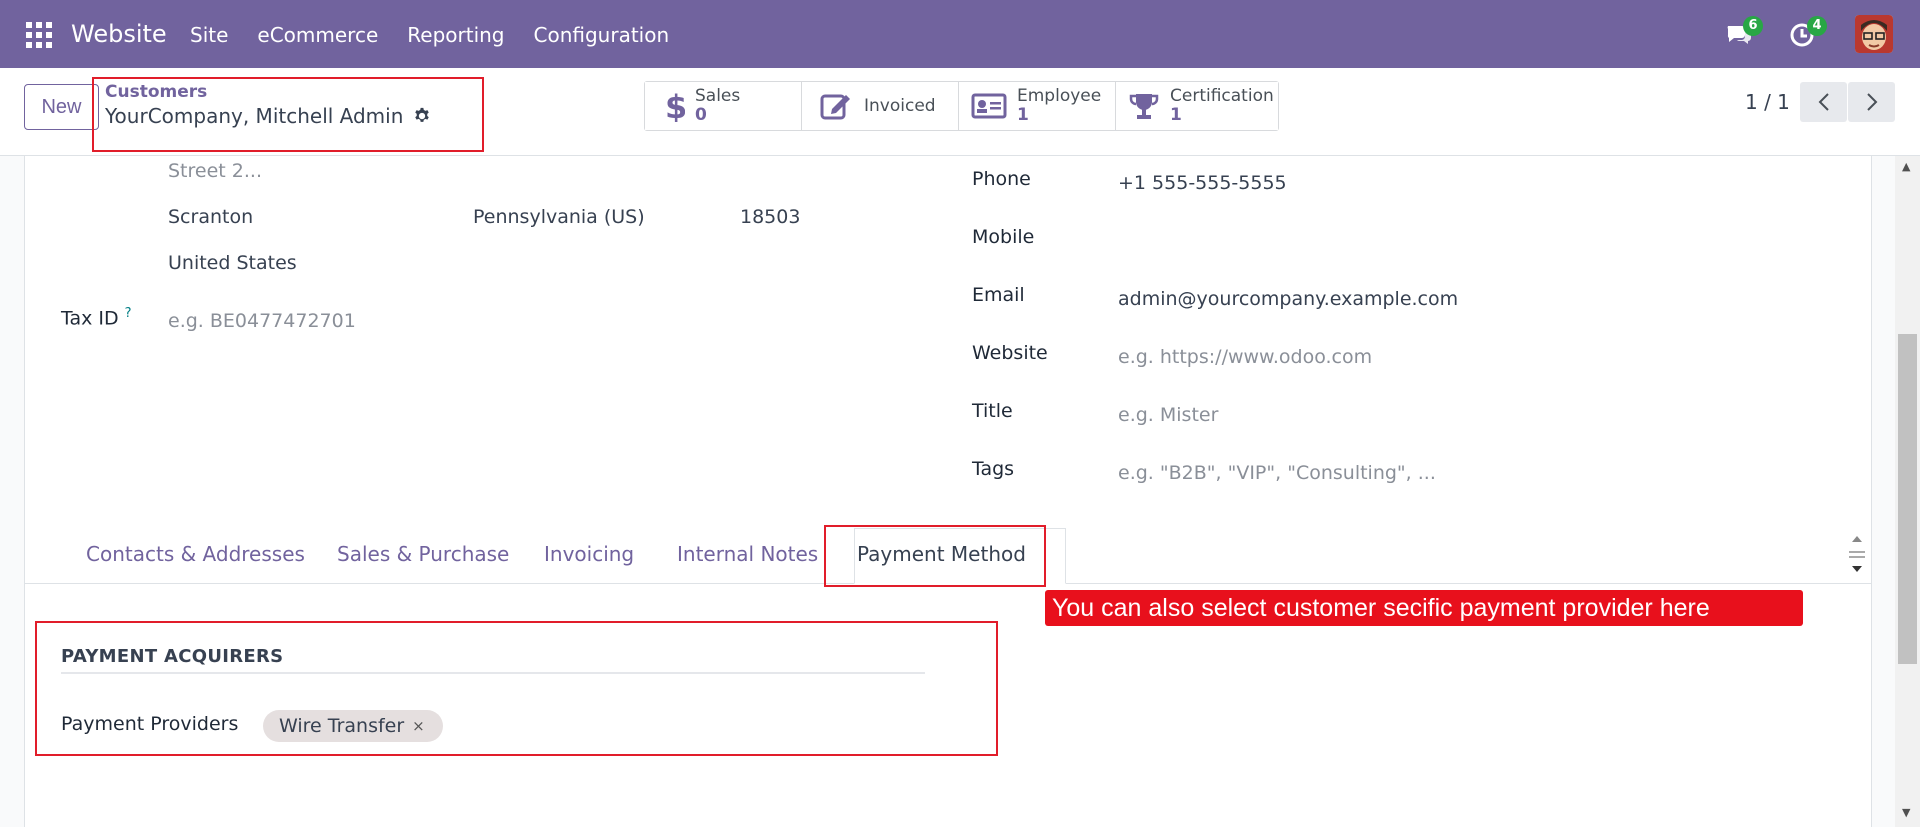  Describe the element at coordinates (701, 115) in the screenshot. I see `smart-value-sales: 0` at that location.